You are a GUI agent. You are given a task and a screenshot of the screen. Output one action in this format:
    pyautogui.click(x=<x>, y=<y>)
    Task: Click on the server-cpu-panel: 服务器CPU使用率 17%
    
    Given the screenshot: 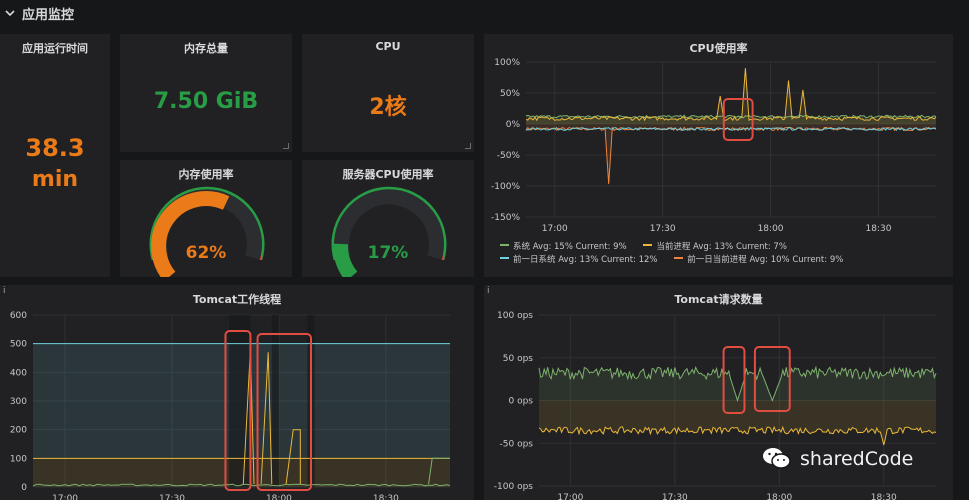 What is the action you would take?
    pyautogui.click(x=388, y=218)
    